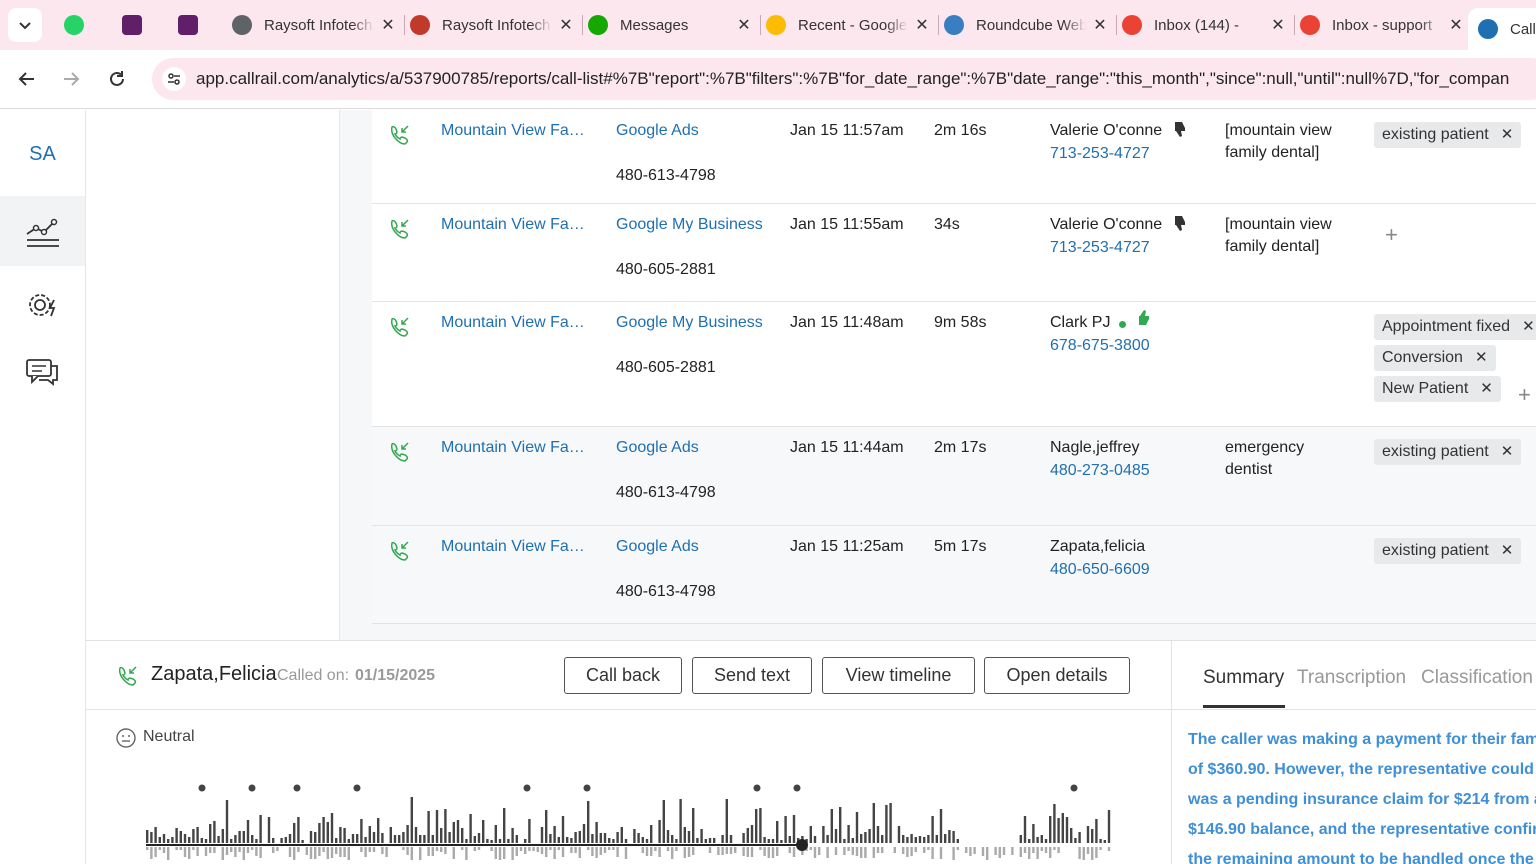 Image resolution: width=1536 pixels, height=864 pixels. What do you see at coordinates (1351, 678) in the screenshot?
I see `tab-transcription: Transcription` at bounding box center [1351, 678].